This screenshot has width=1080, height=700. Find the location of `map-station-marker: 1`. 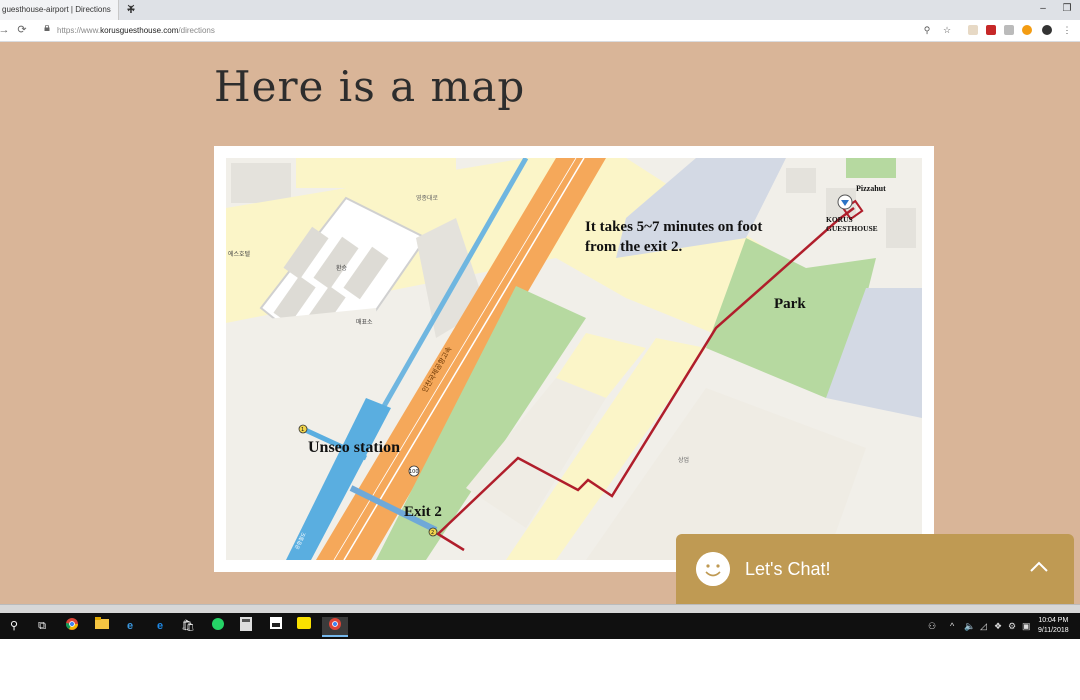

map-station-marker: 1 is located at coordinates (302, 430).